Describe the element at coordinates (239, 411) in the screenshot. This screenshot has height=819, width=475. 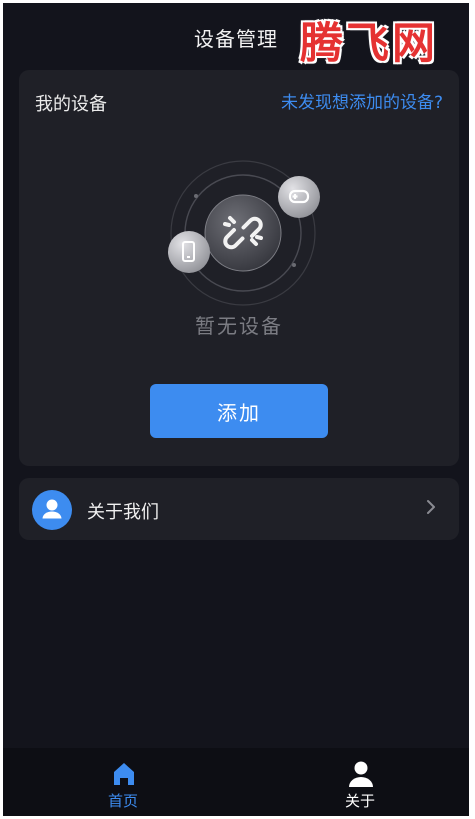
I see `add-device-button: 添加` at that location.